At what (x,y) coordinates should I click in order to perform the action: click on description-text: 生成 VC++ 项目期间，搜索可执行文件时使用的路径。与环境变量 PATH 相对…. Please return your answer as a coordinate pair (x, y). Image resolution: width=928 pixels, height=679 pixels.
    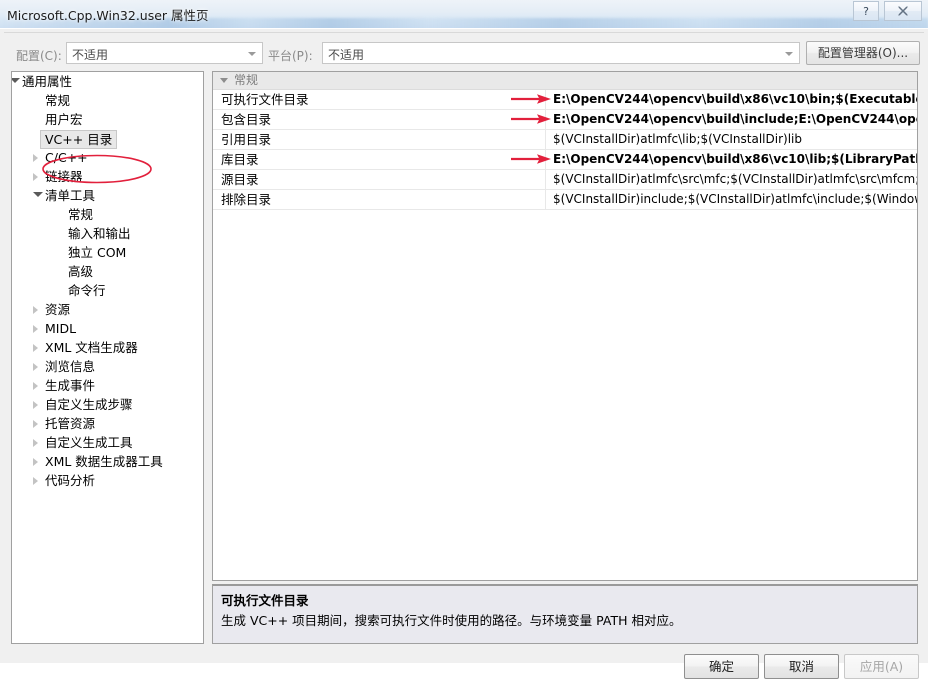
    Looking at the image, I should click on (451, 620).